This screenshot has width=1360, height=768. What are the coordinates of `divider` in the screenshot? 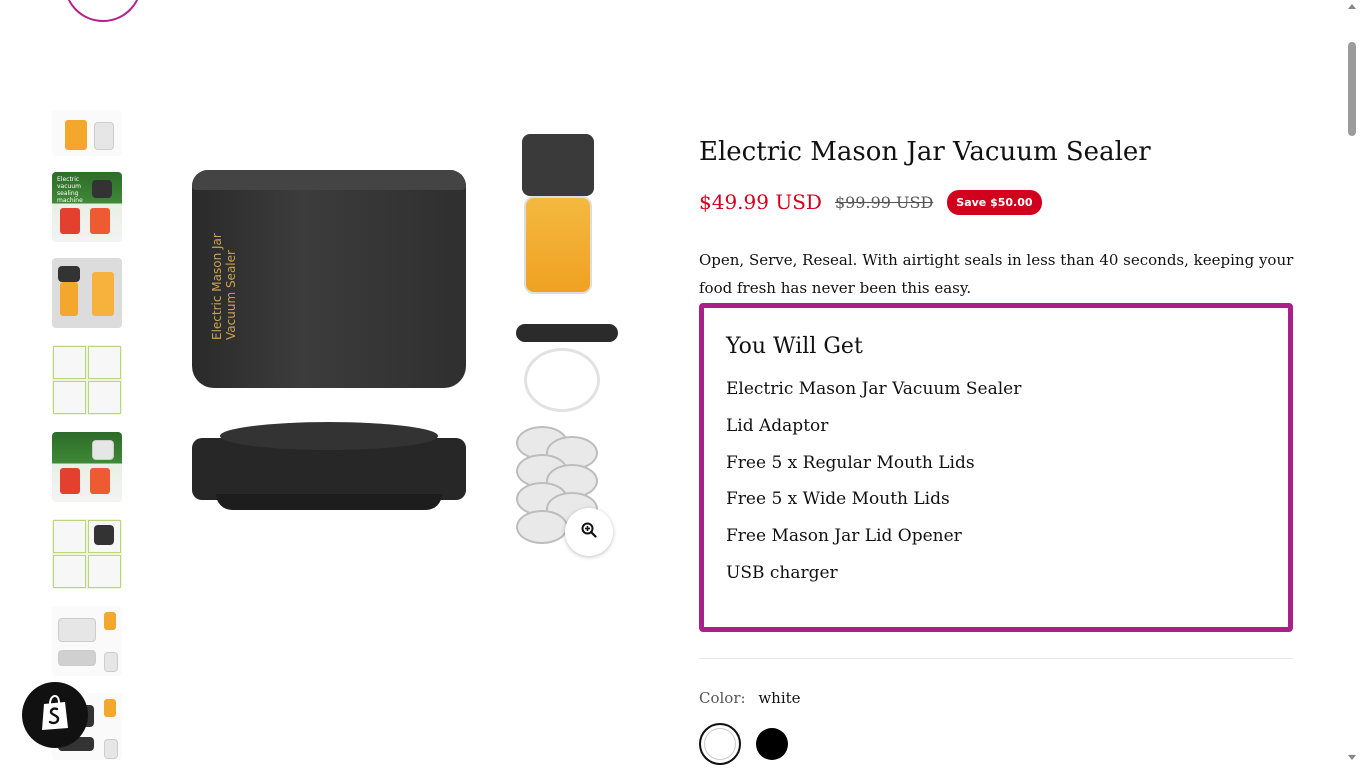 It's located at (996, 658).